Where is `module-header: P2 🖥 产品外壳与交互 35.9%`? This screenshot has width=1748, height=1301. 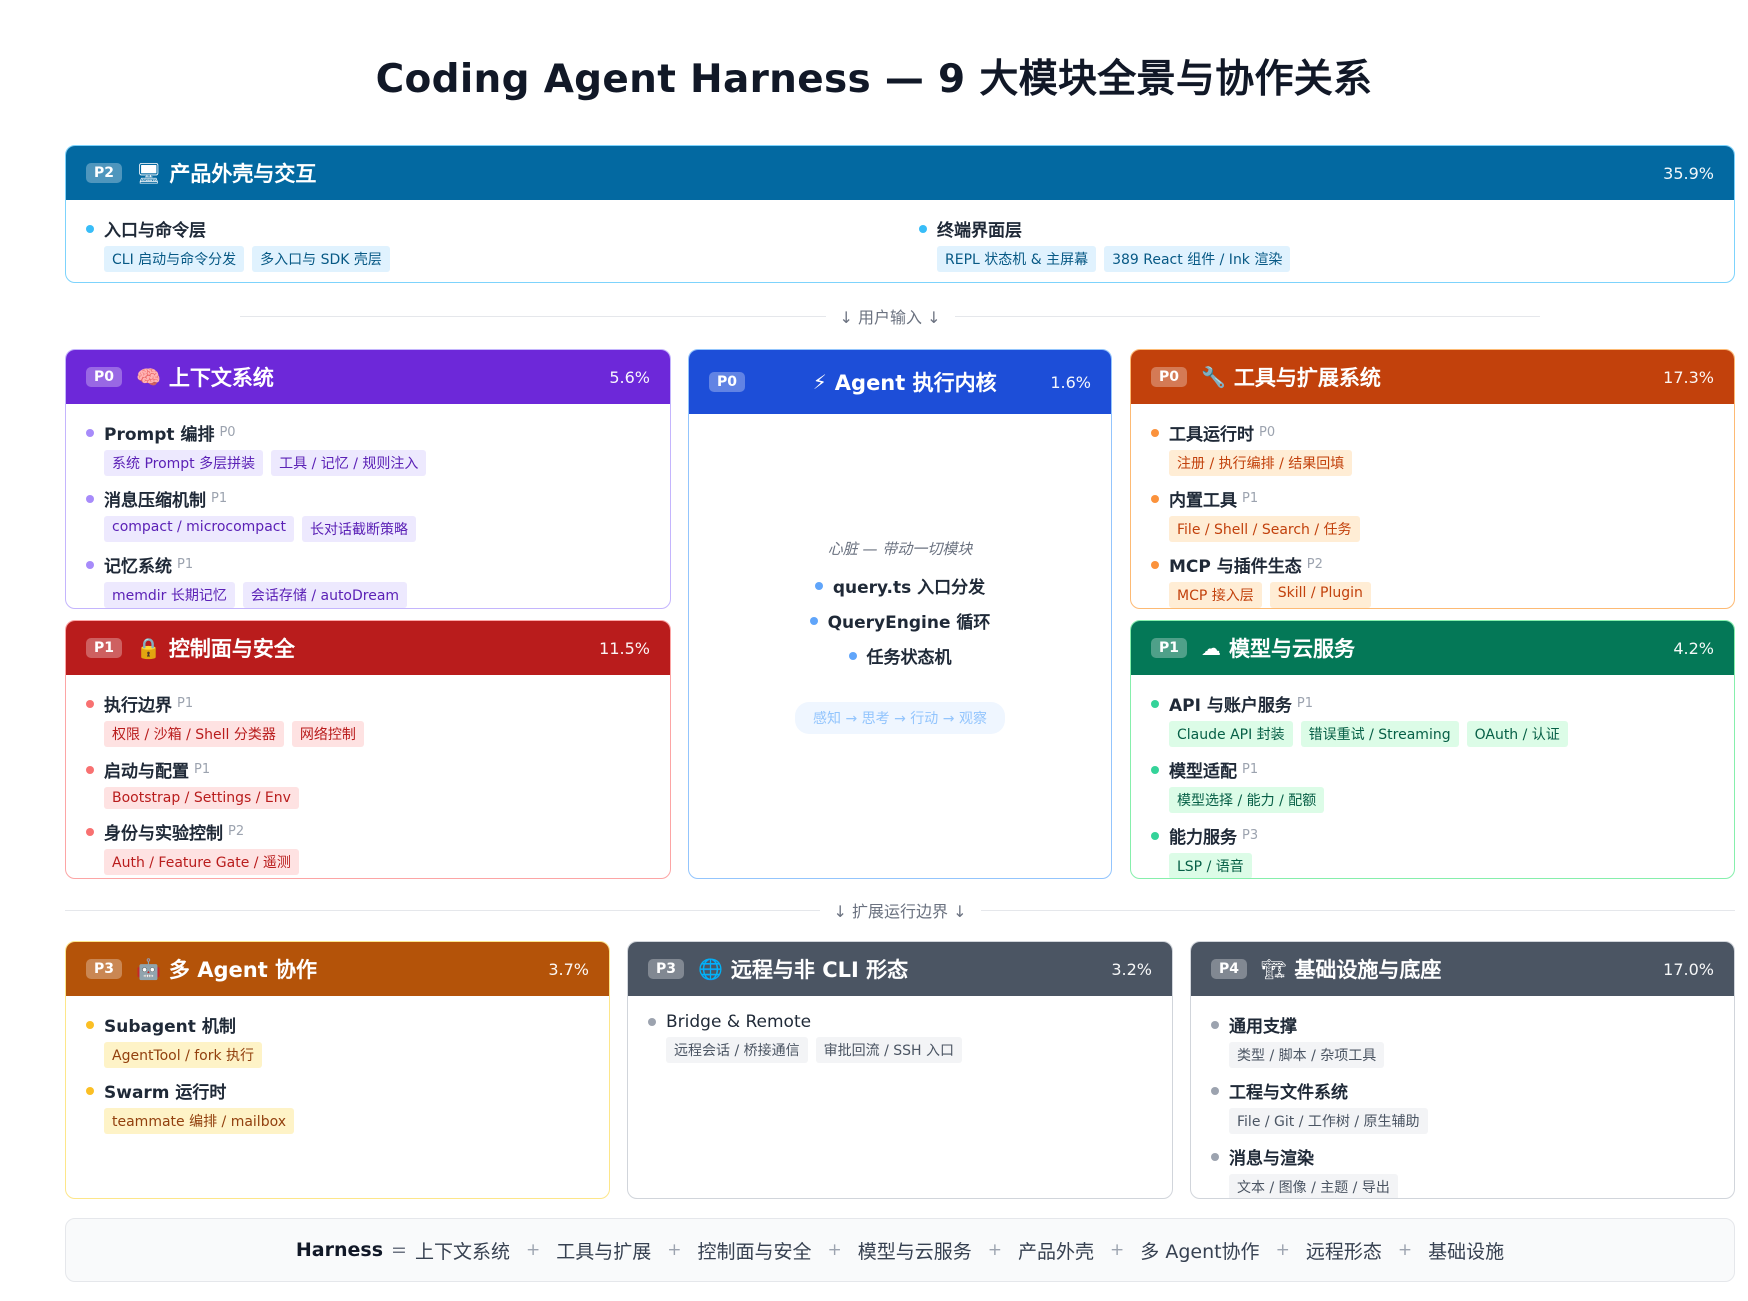
module-header: P2 🖥 产品外壳与交互 35.9% is located at coordinates (900, 173).